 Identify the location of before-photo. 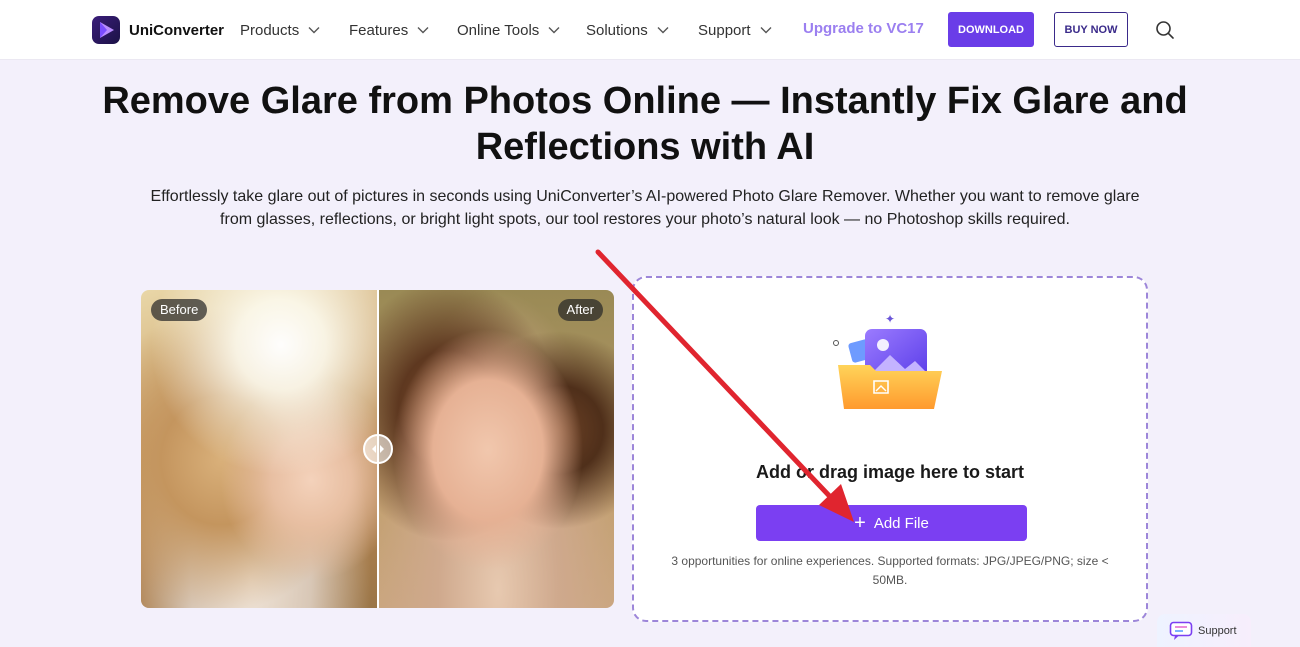
(259, 449).